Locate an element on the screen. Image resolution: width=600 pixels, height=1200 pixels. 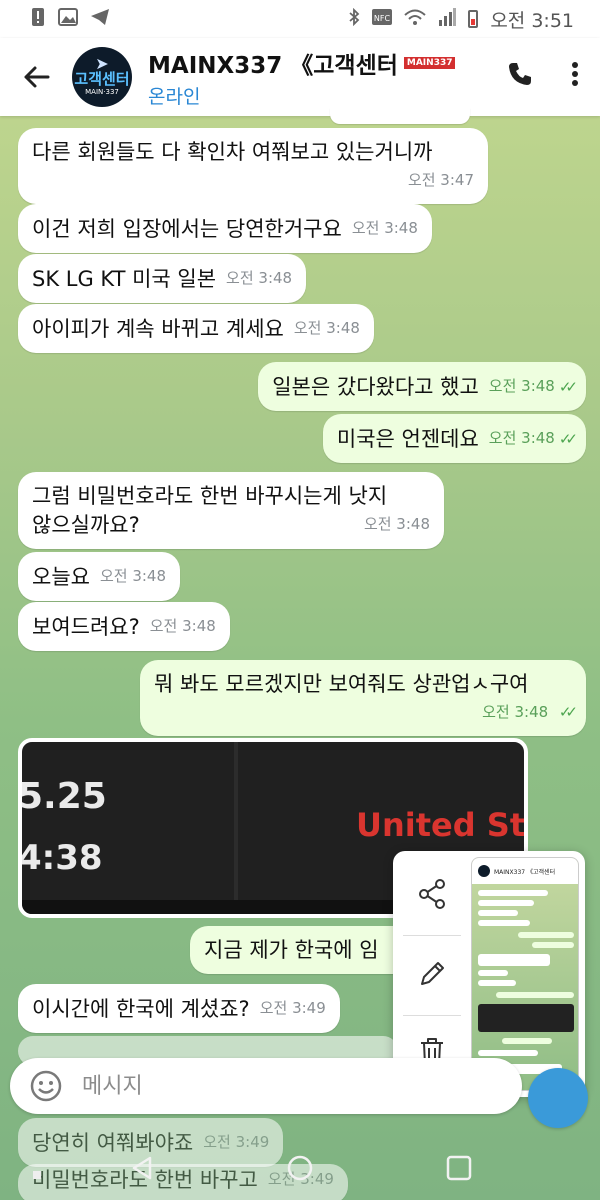
image-text-time: 4:38 is located at coordinates (60, 858).